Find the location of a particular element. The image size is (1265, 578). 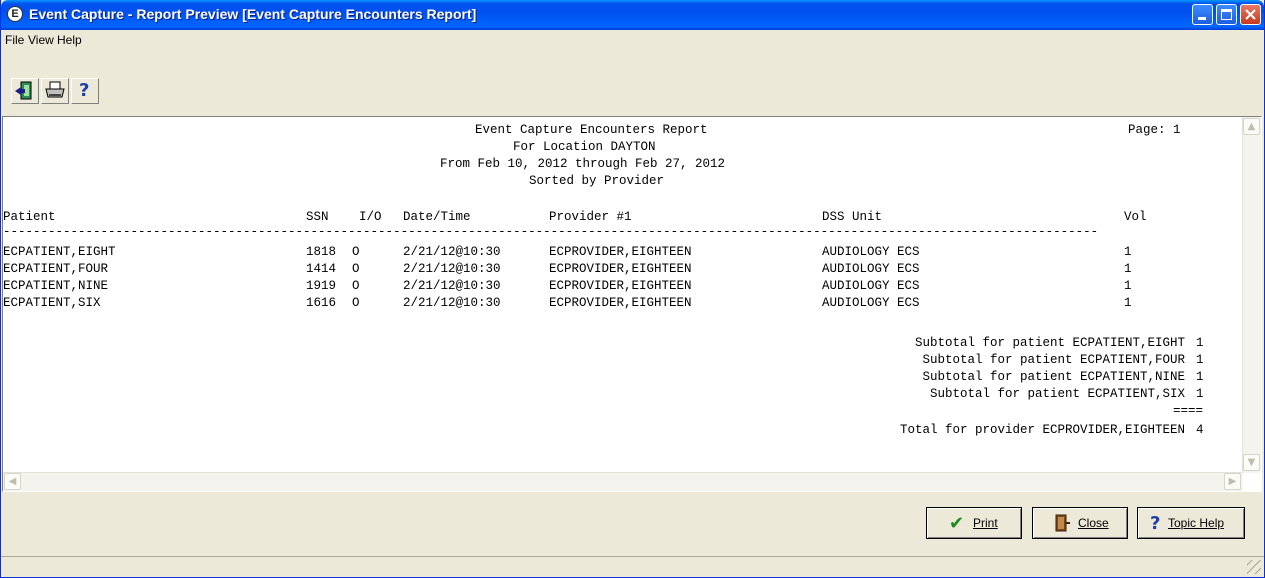

column-header-ssn: SSN is located at coordinates (317, 217).